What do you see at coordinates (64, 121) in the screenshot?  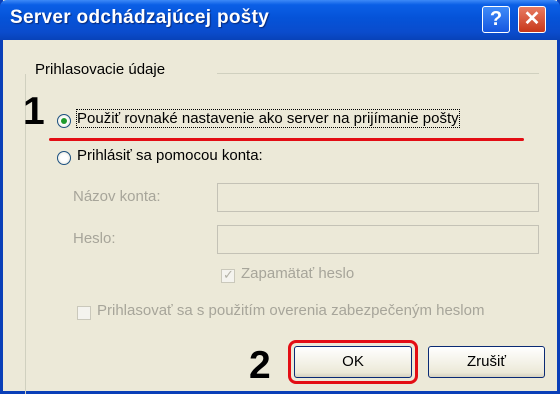 I see `radio-same-settings` at bounding box center [64, 121].